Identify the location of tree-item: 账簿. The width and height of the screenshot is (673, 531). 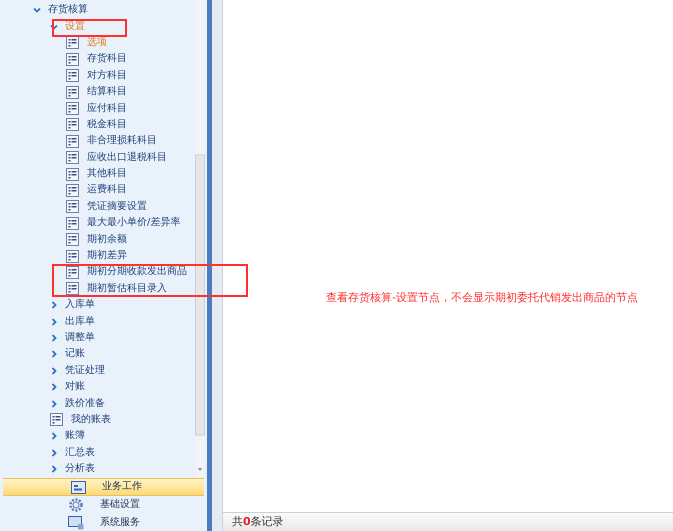
(75, 436).